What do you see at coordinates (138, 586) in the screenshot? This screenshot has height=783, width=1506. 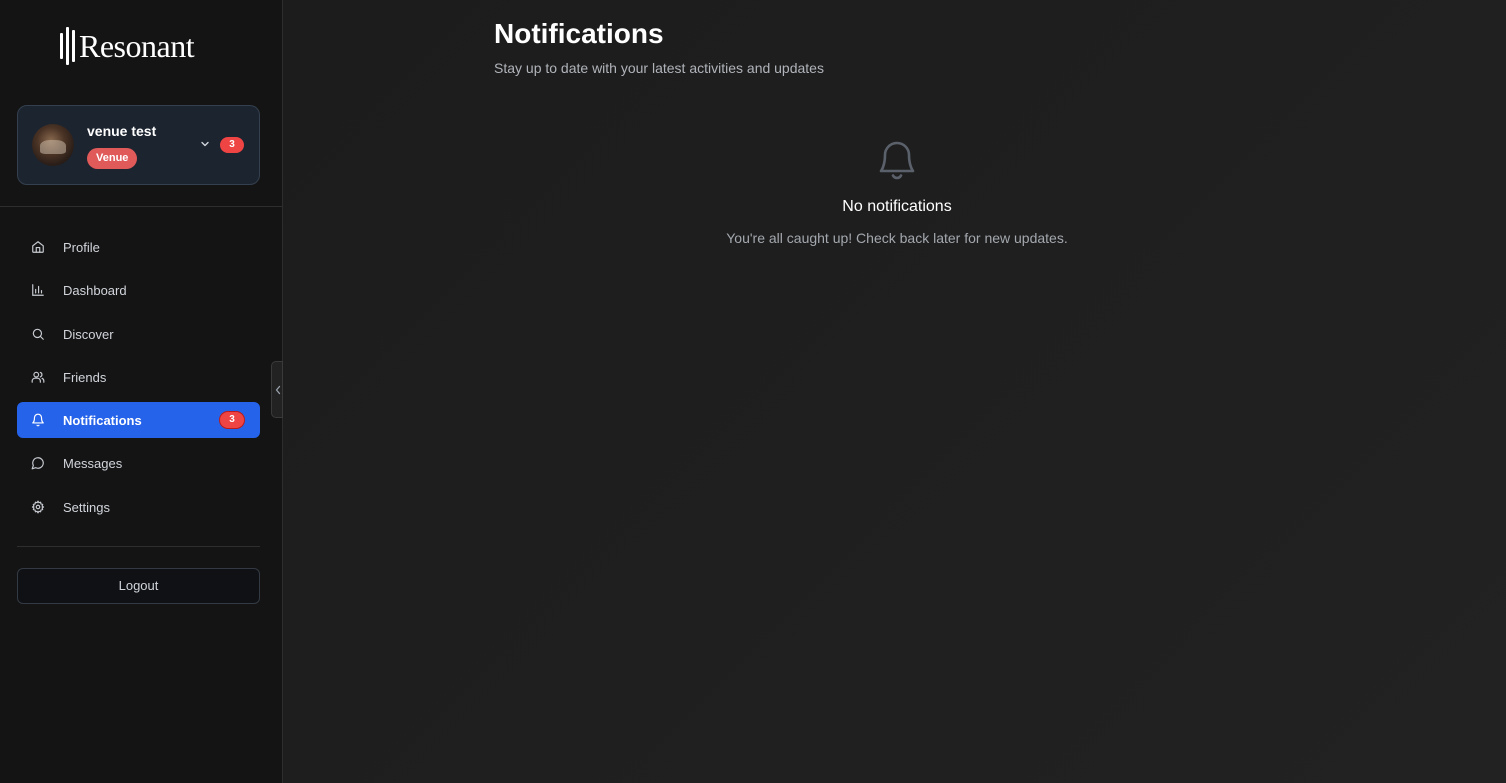 I see `logout-button: Logout` at bounding box center [138, 586].